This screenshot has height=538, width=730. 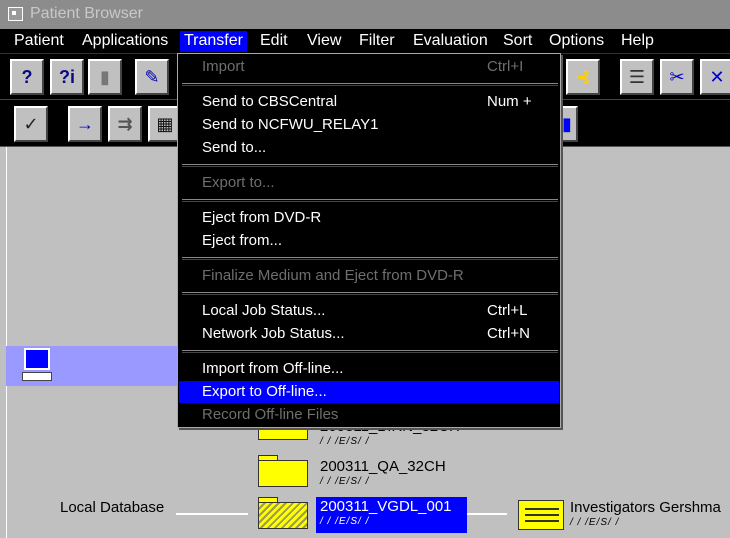 I want to click on scissors-icon: ✂, so click(x=677, y=76).